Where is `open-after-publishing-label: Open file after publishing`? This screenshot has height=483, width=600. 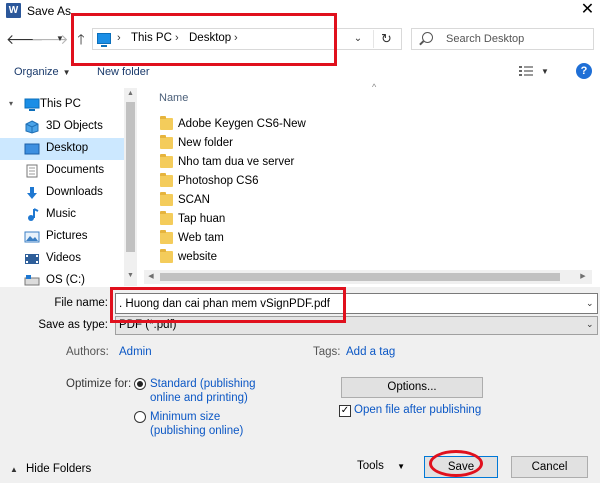
open-after-publishing-label: Open file after publishing is located at coordinates (417, 410).